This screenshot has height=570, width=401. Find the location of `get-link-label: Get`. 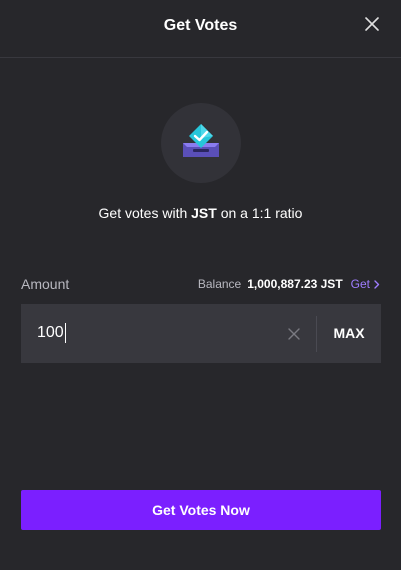

get-link-label: Get is located at coordinates (360, 284).